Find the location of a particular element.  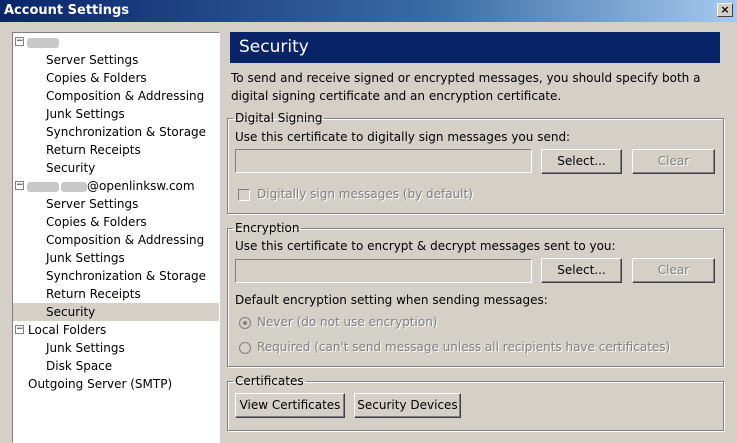

digital-signing-legend: Digital Signing is located at coordinates (279, 118).